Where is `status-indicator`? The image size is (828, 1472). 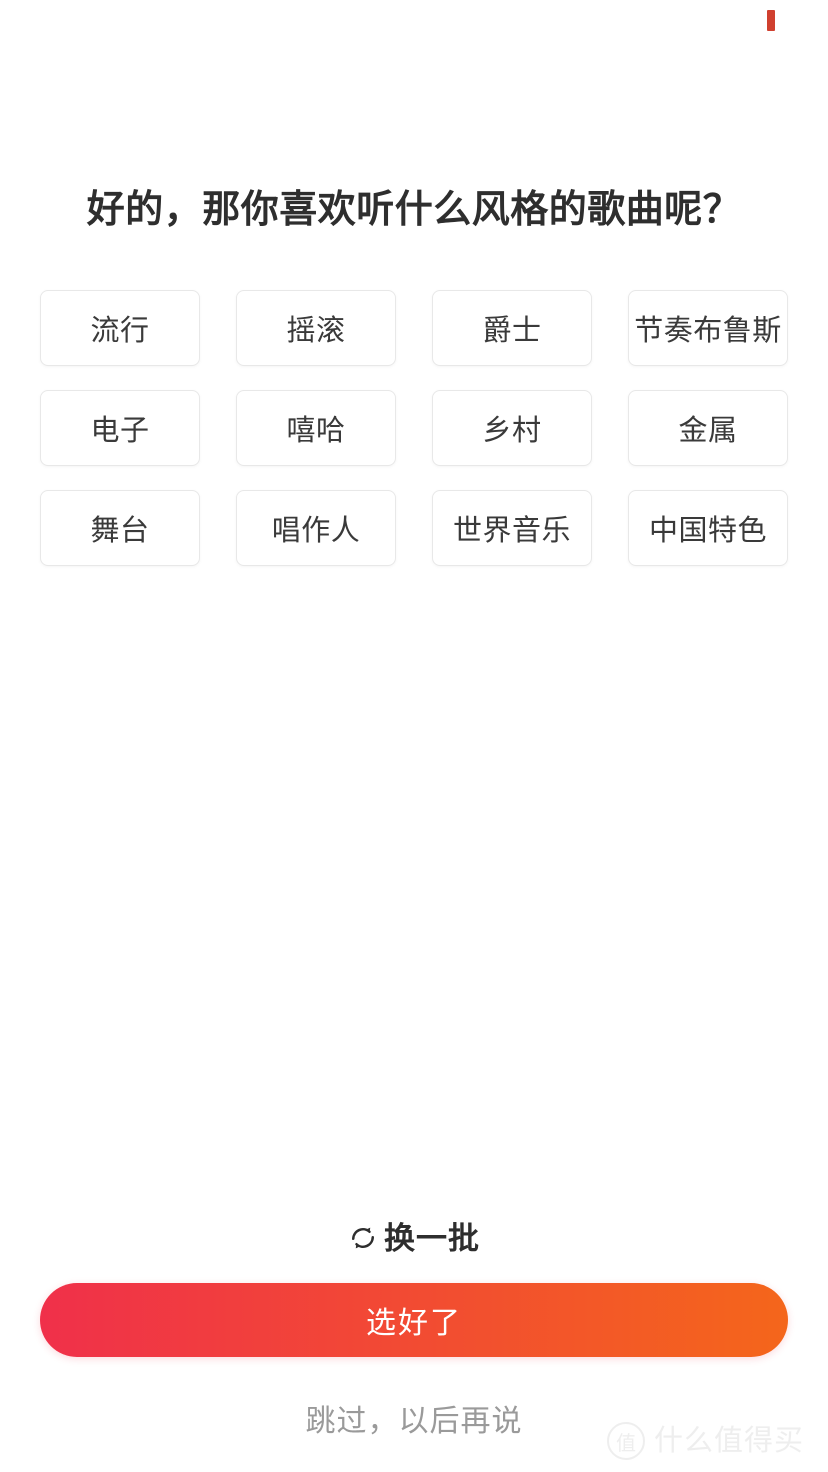 status-indicator is located at coordinates (771, 20).